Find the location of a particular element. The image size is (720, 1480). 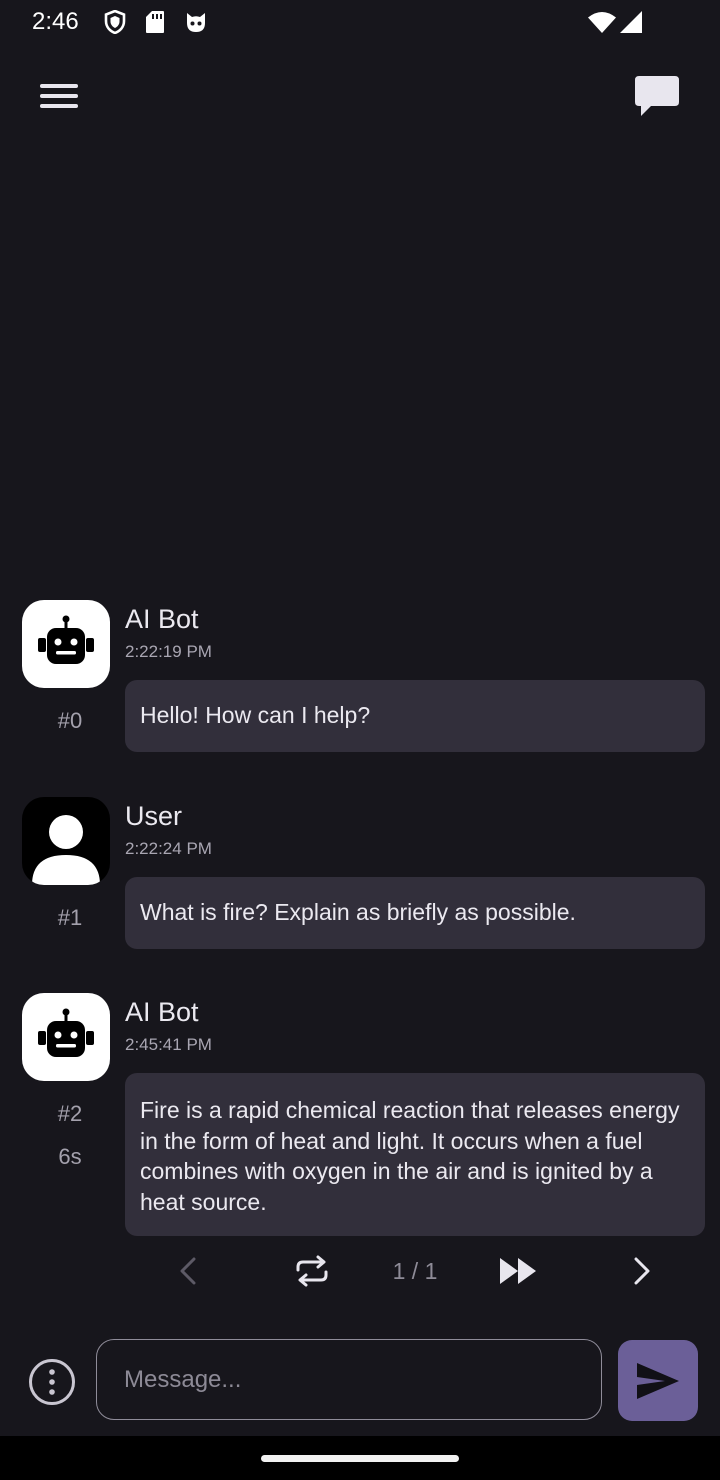

navigation-bar is located at coordinates (360, 1458).